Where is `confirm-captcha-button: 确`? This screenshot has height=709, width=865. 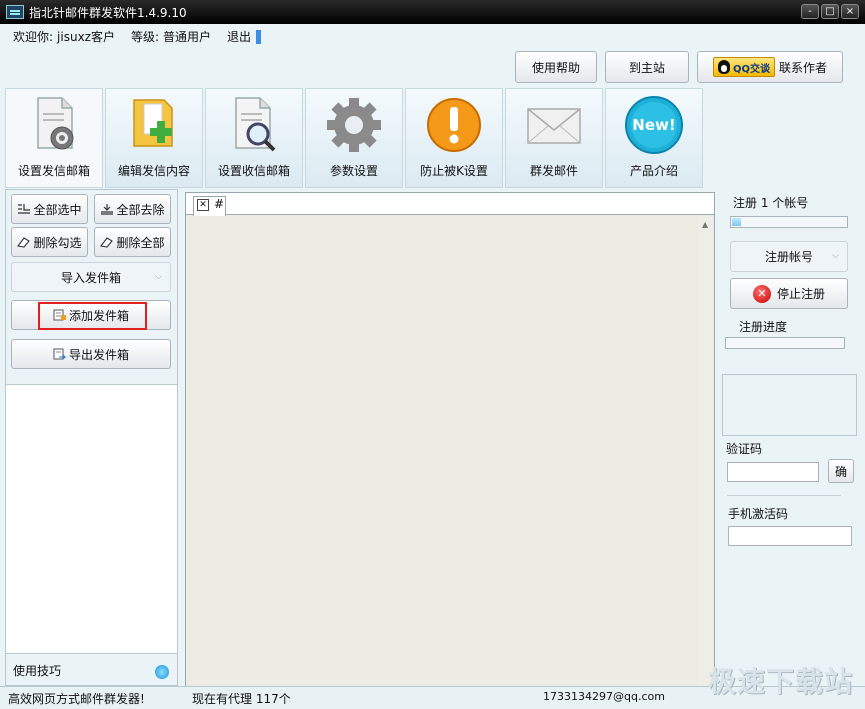 confirm-captcha-button: 确 is located at coordinates (841, 471).